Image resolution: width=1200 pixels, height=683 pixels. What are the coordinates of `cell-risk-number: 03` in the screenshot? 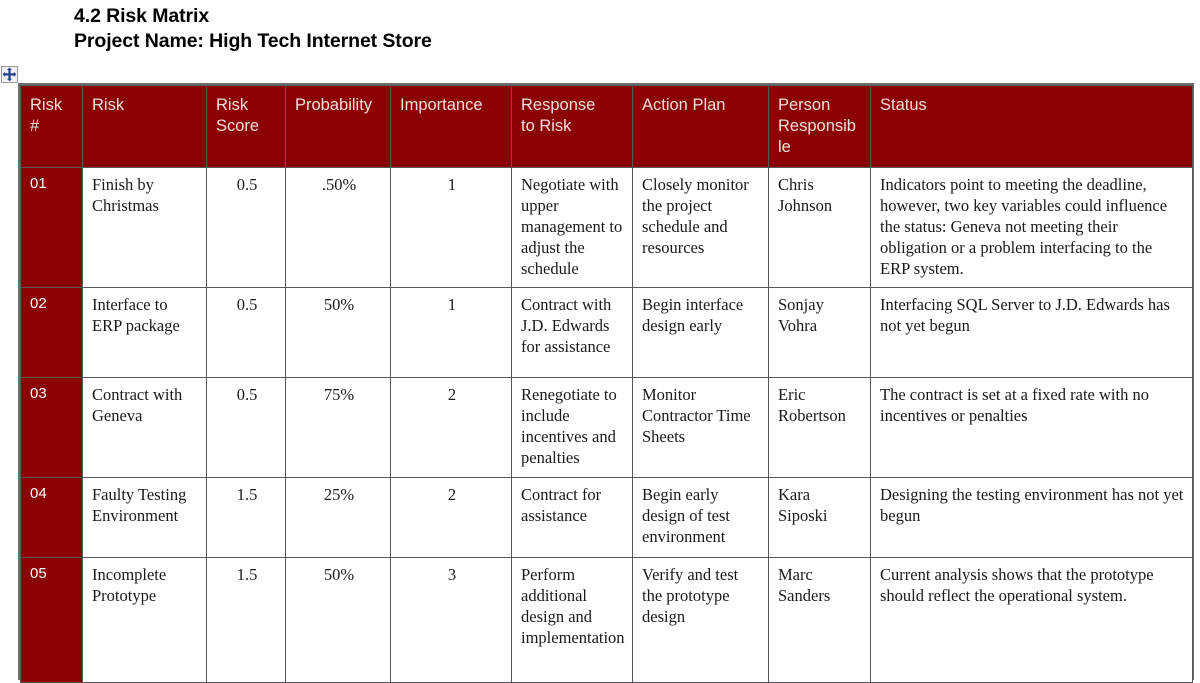 It's located at (51, 427).